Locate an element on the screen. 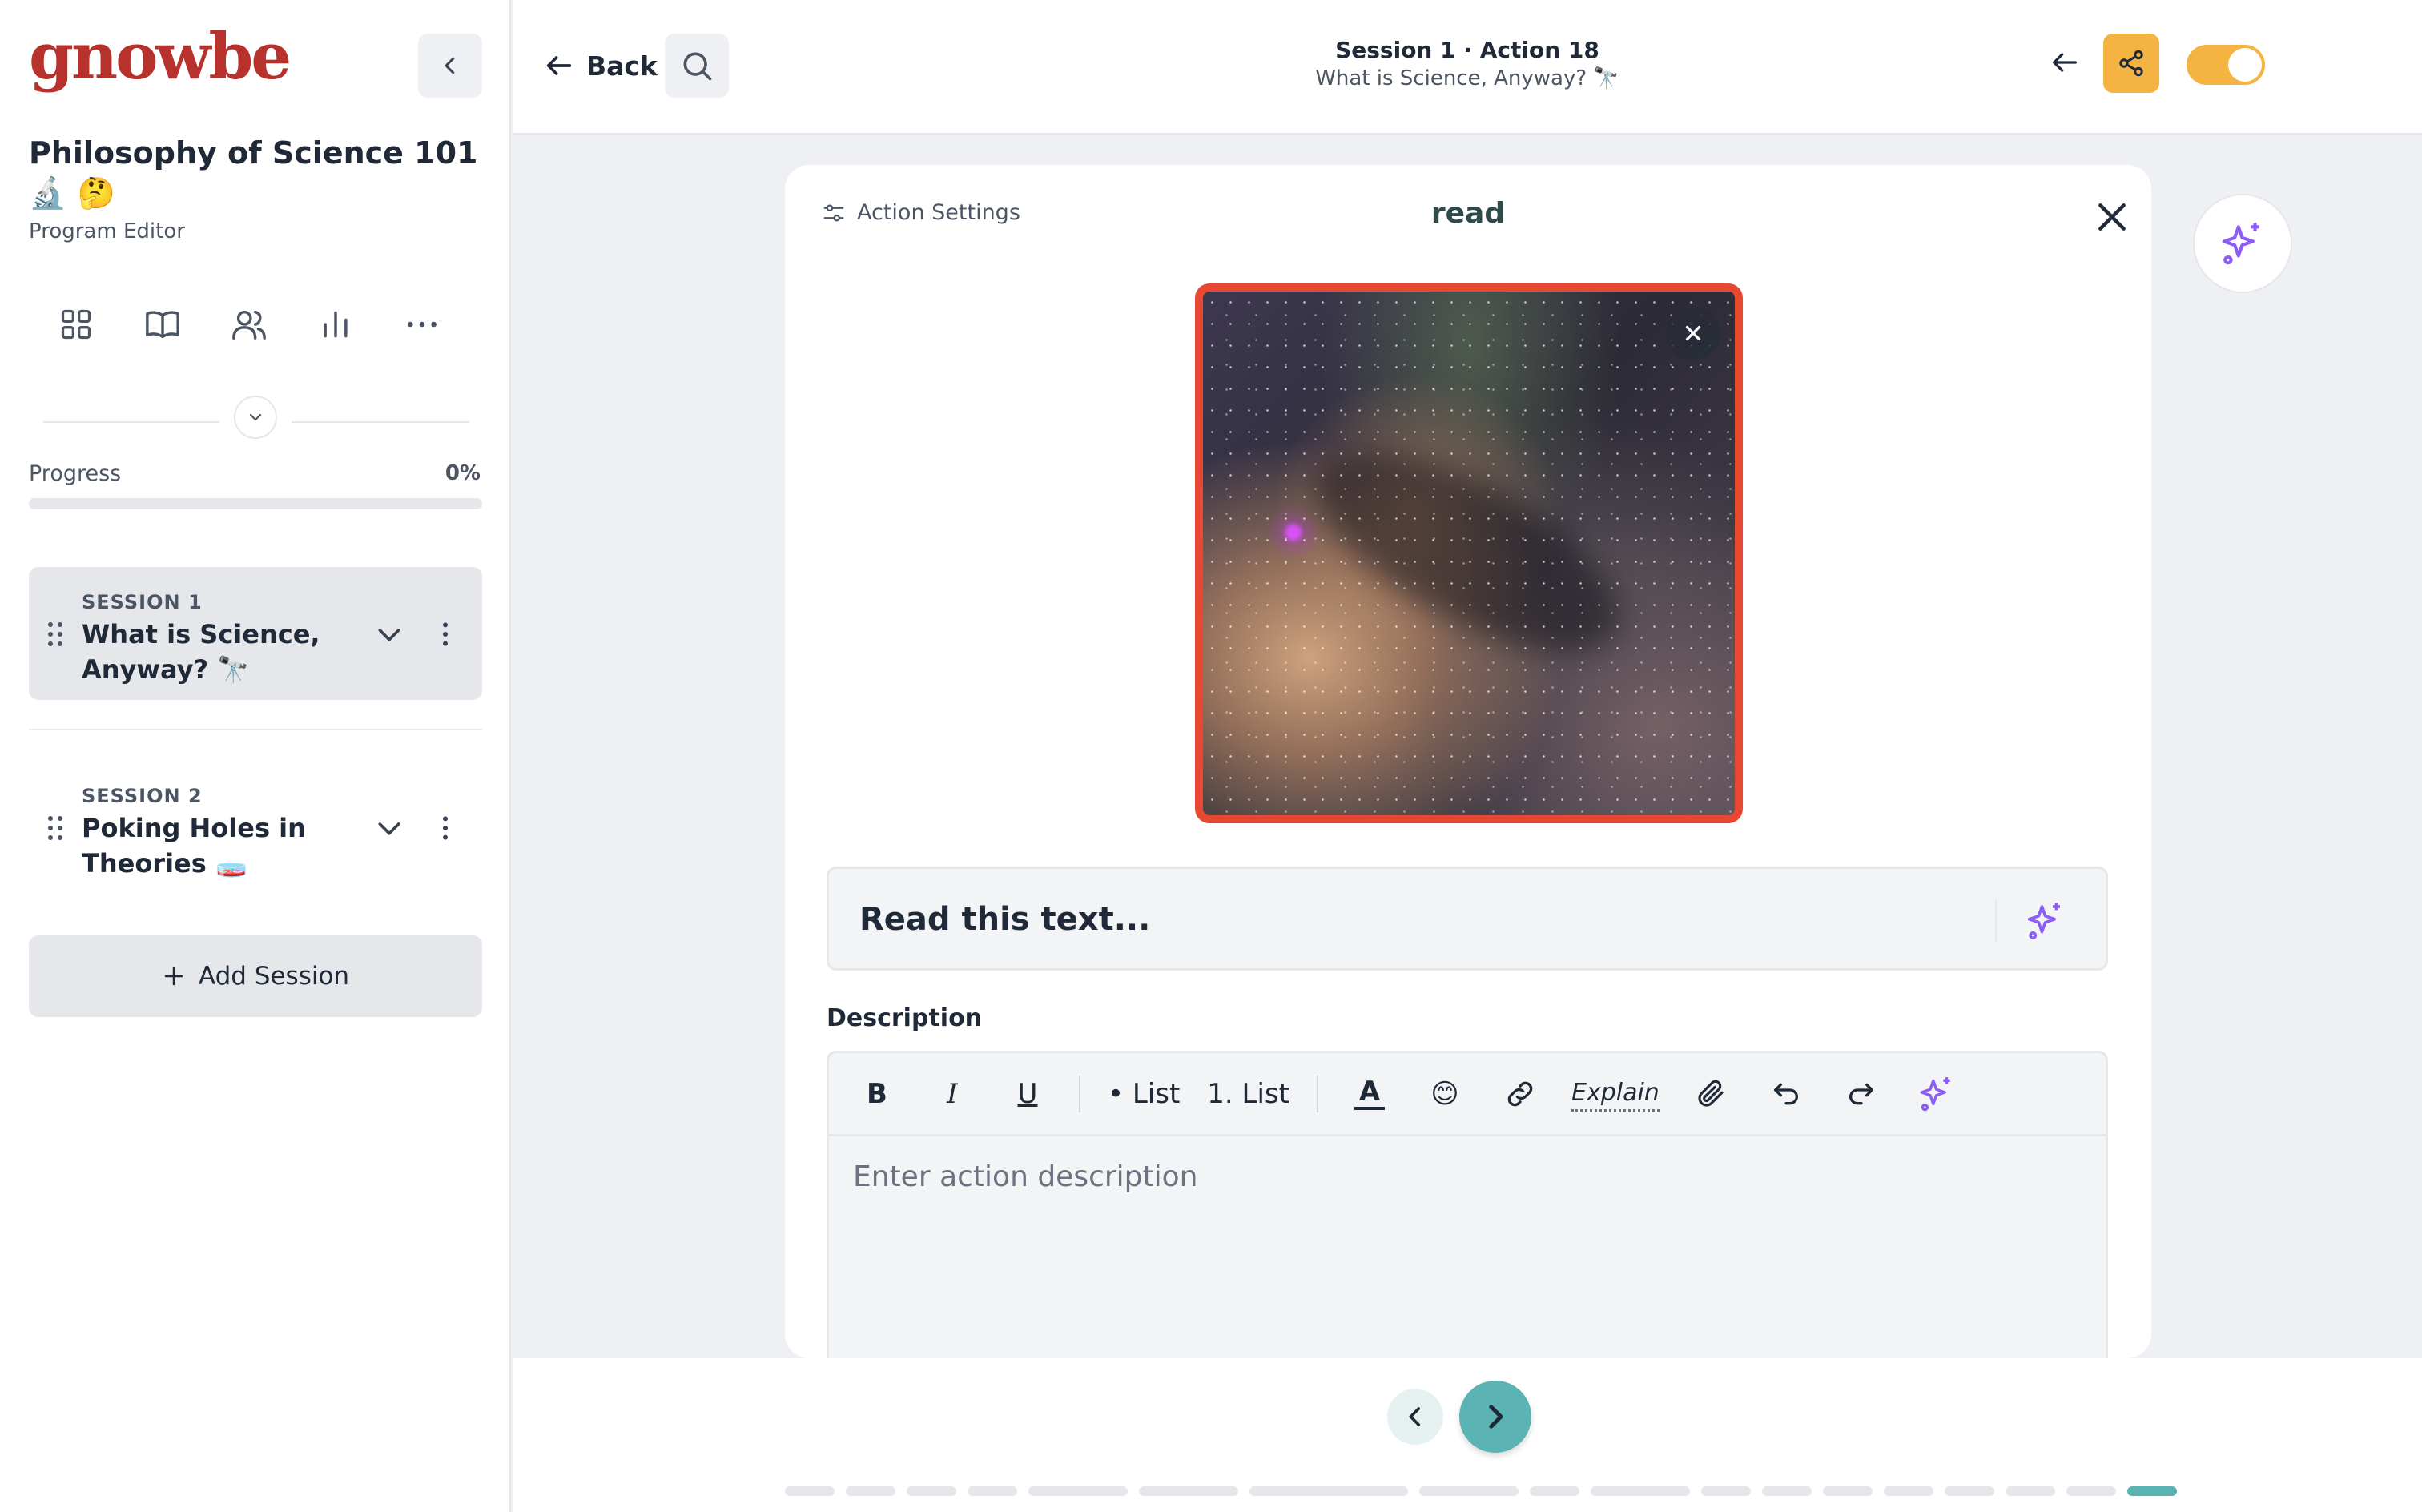 The image size is (2422, 1512). chevron-left-icon is located at coordinates (1415, 1416).